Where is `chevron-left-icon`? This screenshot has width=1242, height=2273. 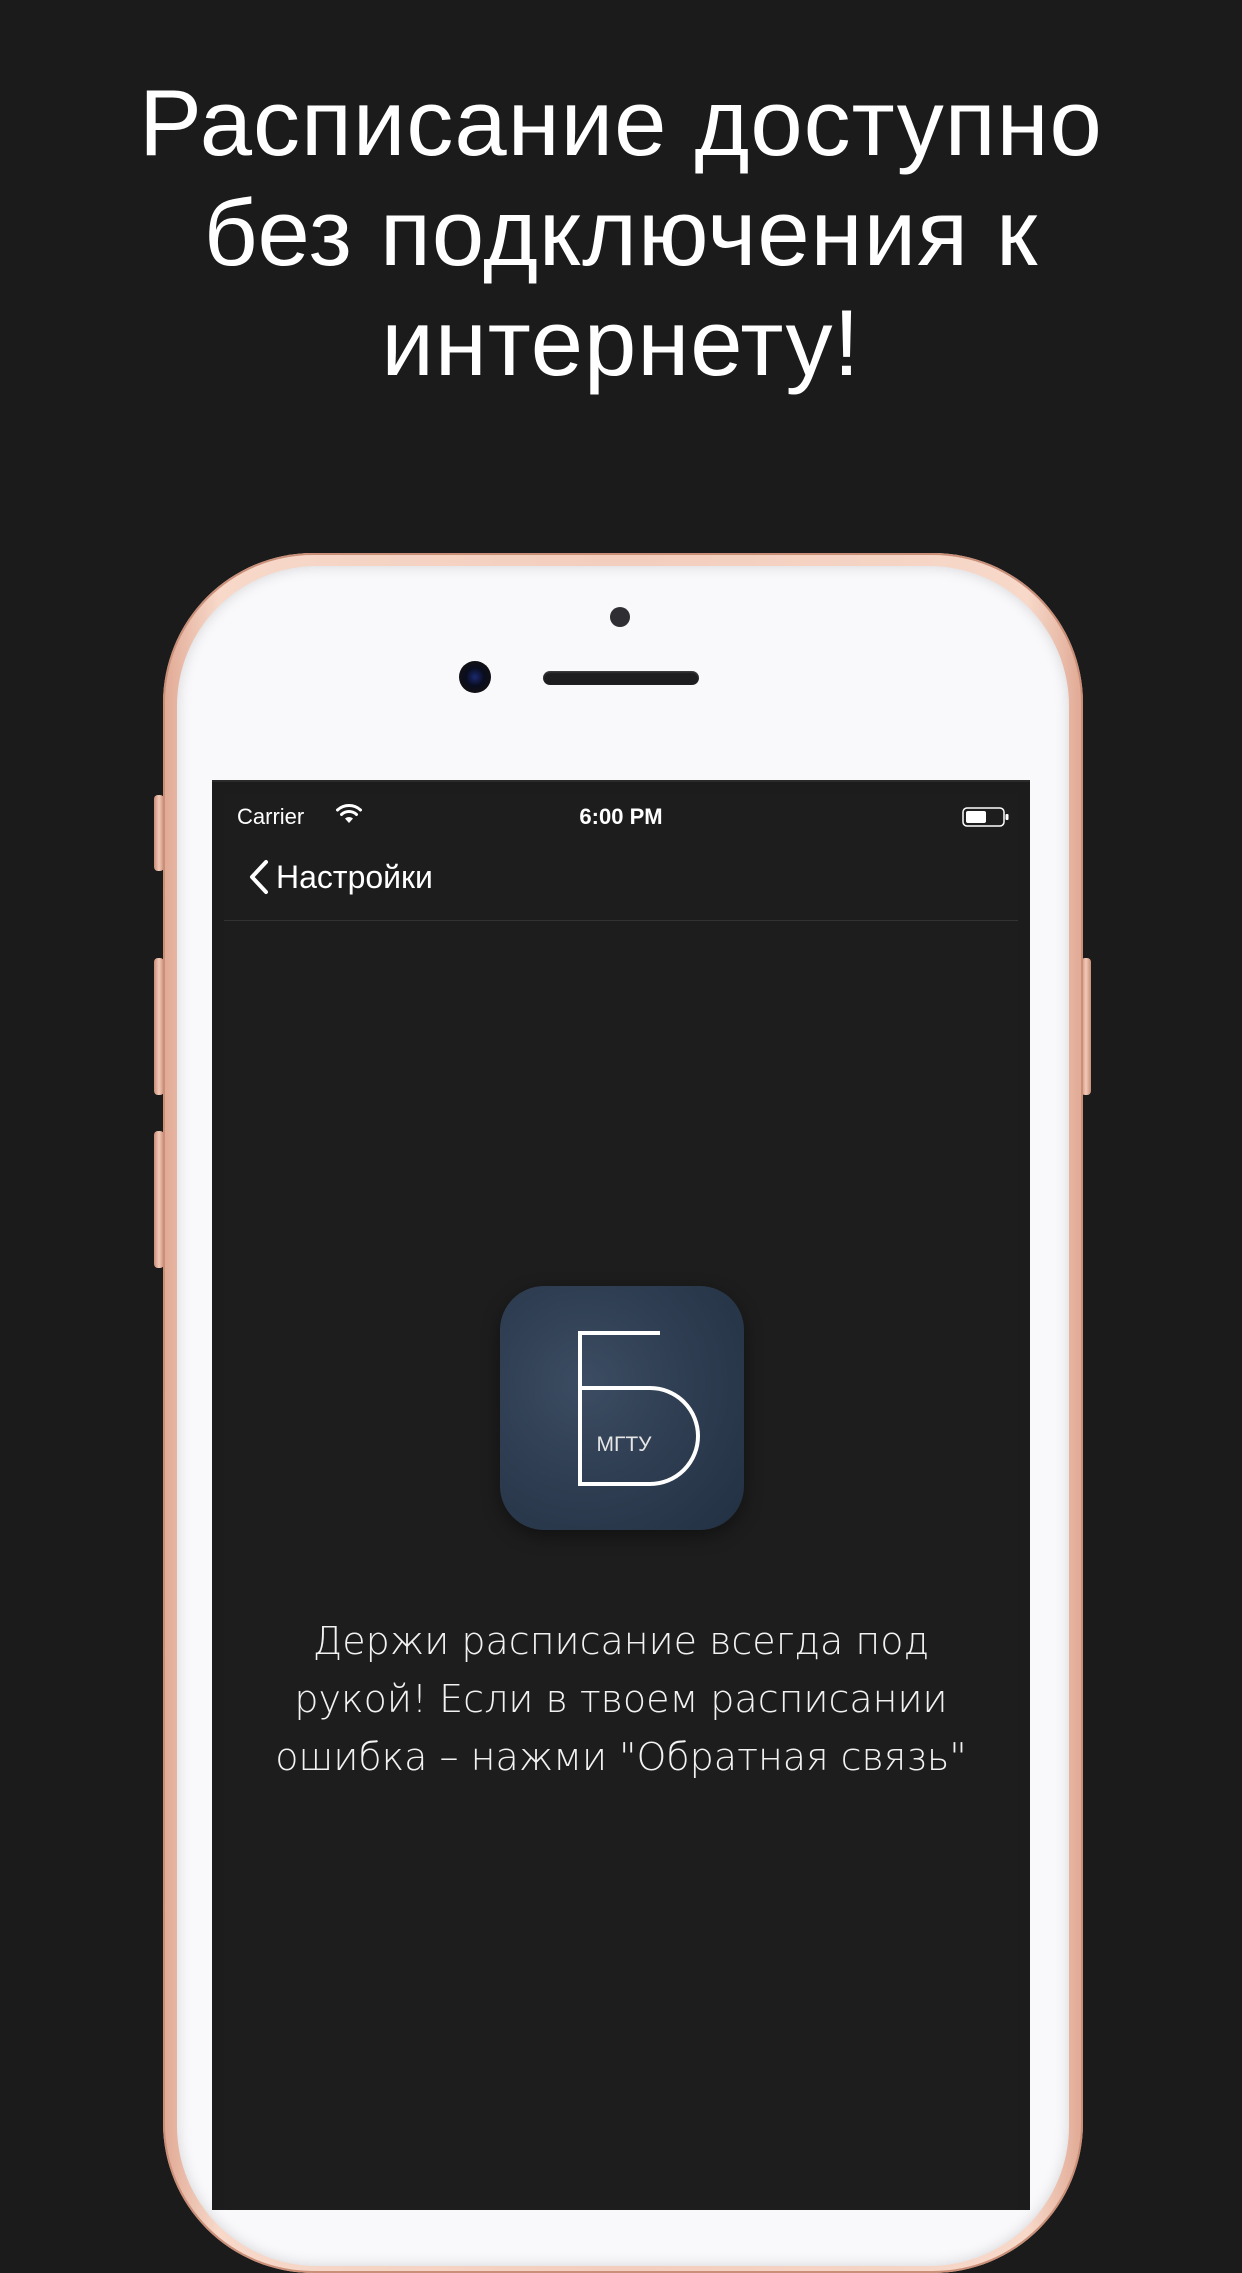 chevron-left-icon is located at coordinates (259, 877).